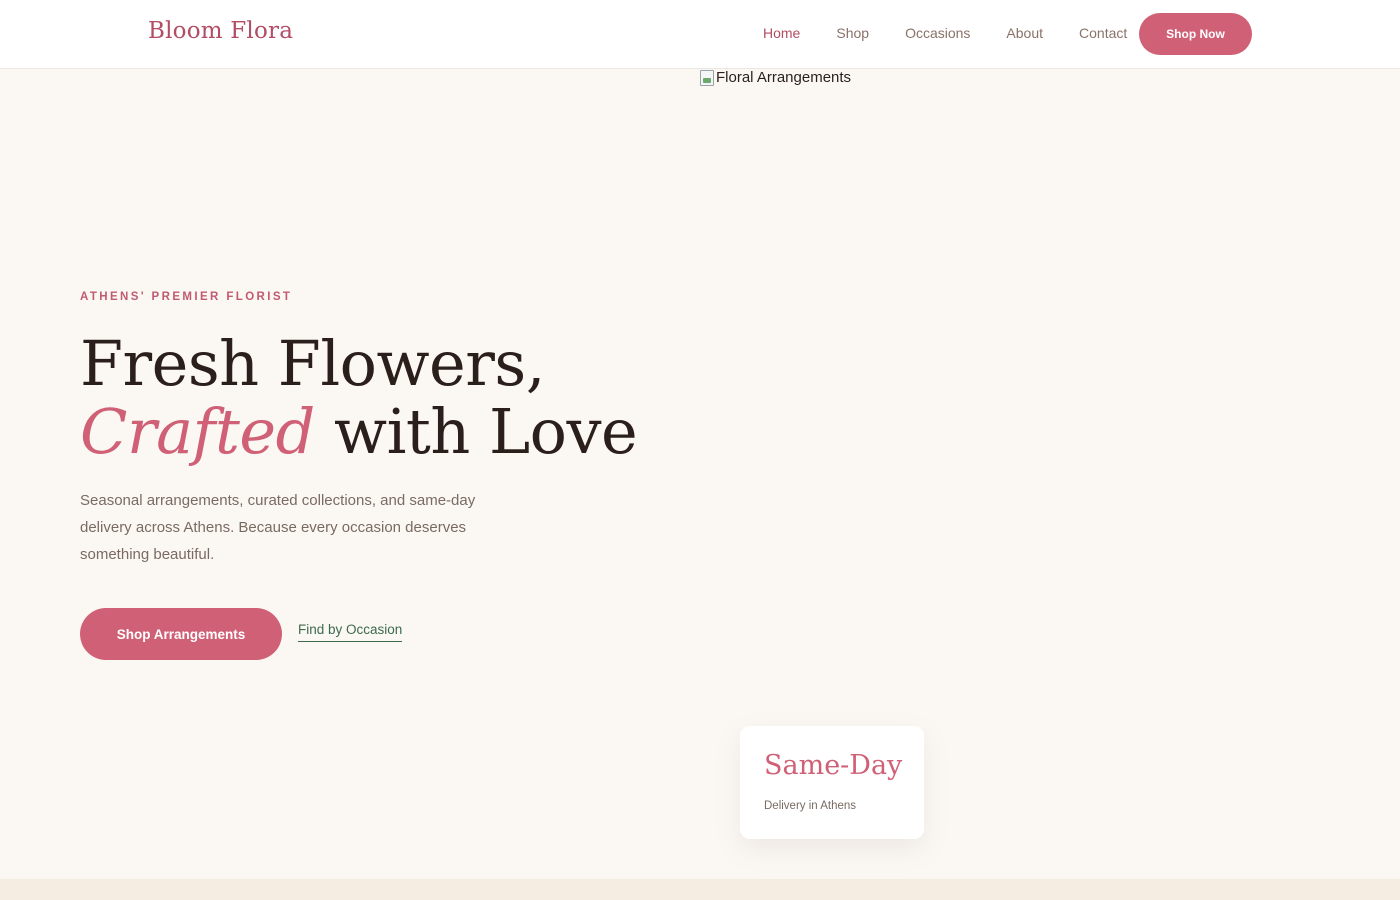  I want to click on find-by-occasion-link: Find by Occasion, so click(350, 632).